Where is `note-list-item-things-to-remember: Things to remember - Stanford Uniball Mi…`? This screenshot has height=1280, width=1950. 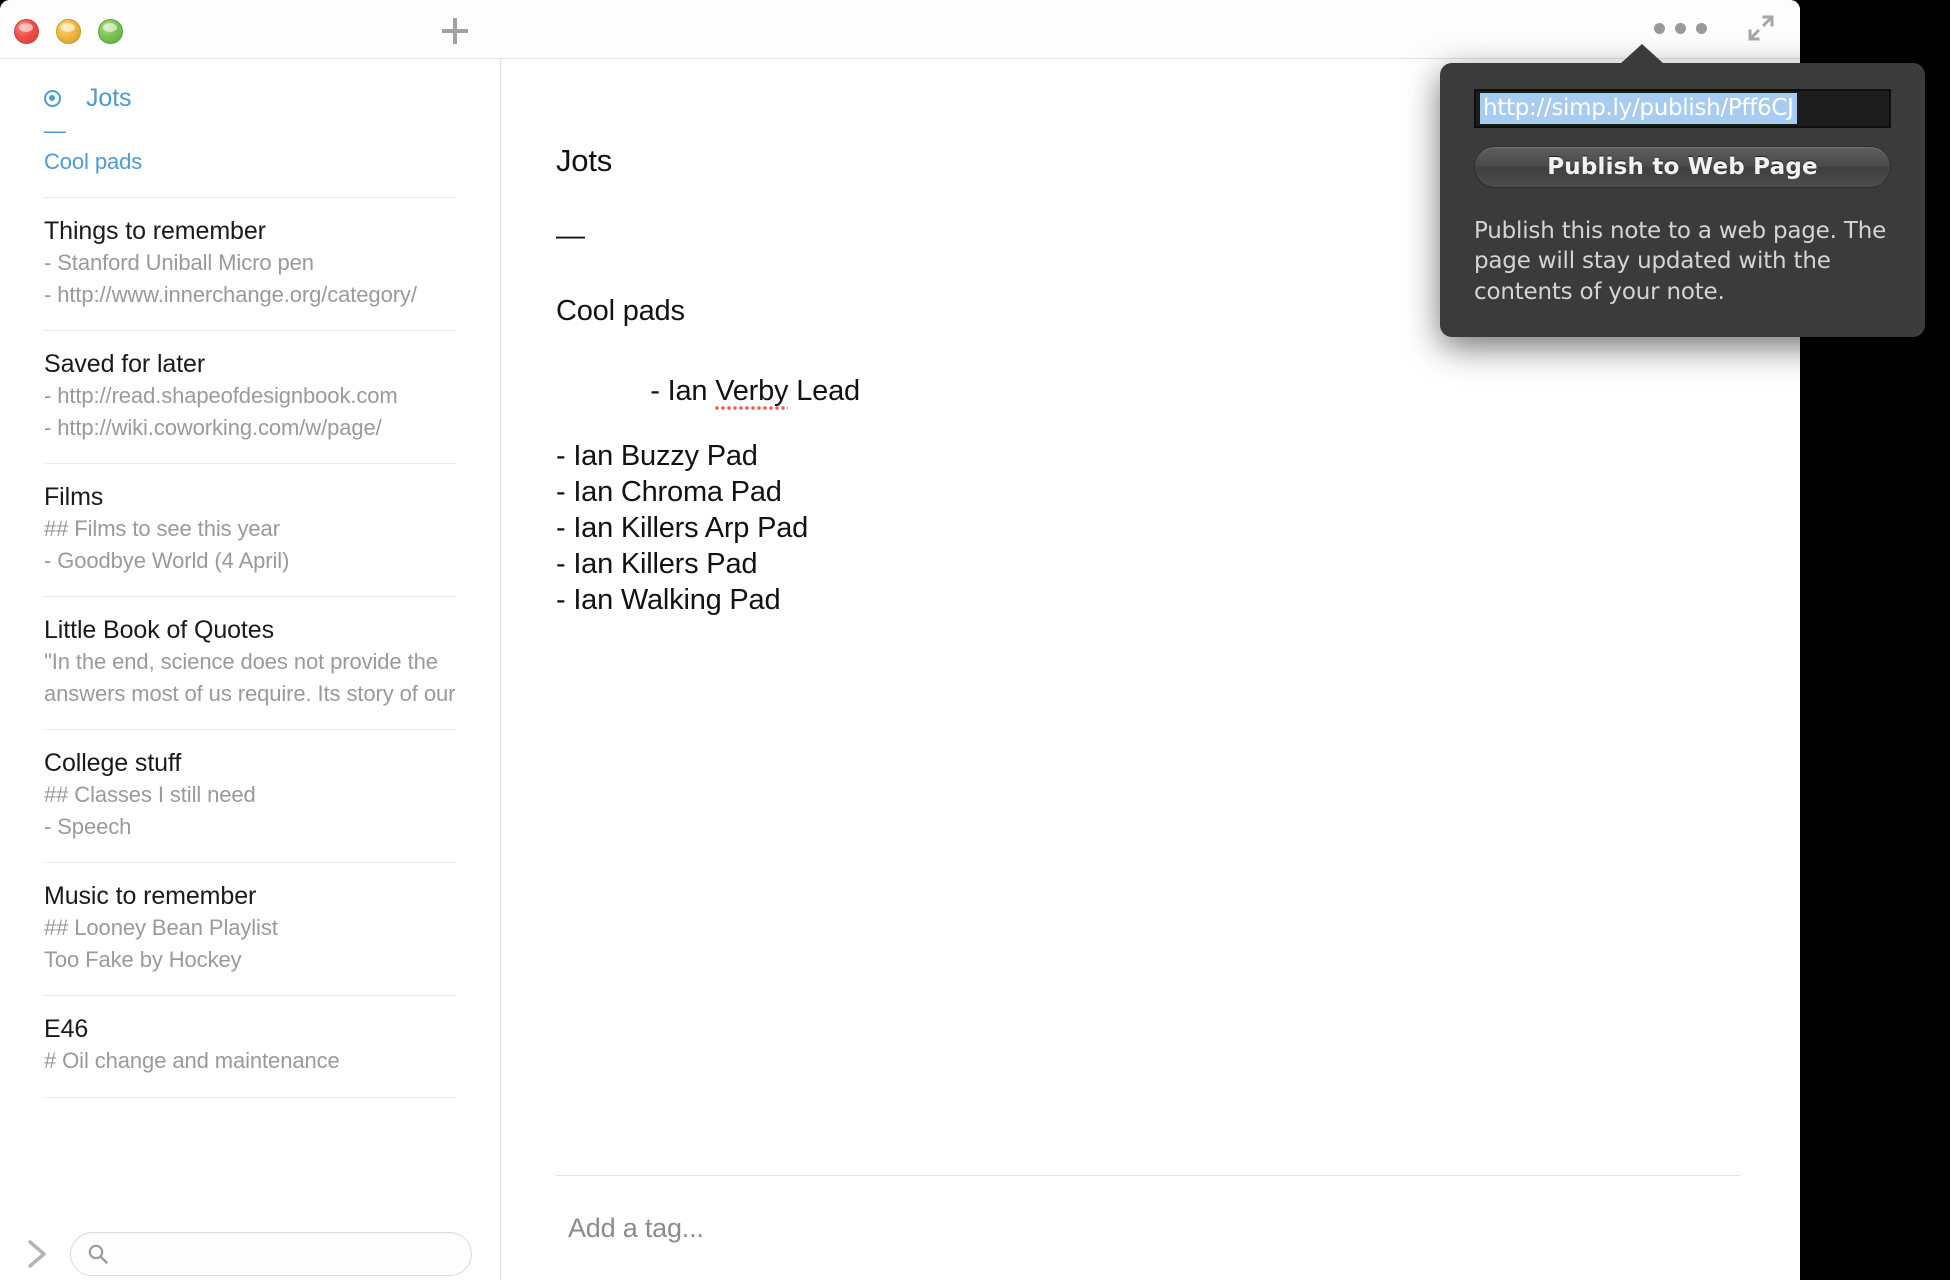
note-list-item-things-to-remember: Things to remember - Stanford Uniball Mi… is located at coordinates (250, 264).